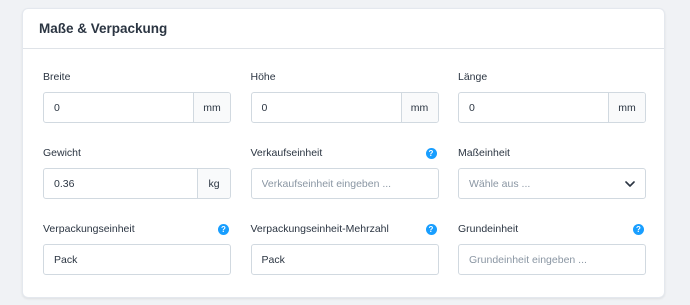 The image size is (690, 305). What do you see at coordinates (57, 77) in the screenshot?
I see `width-label: Breite` at bounding box center [57, 77].